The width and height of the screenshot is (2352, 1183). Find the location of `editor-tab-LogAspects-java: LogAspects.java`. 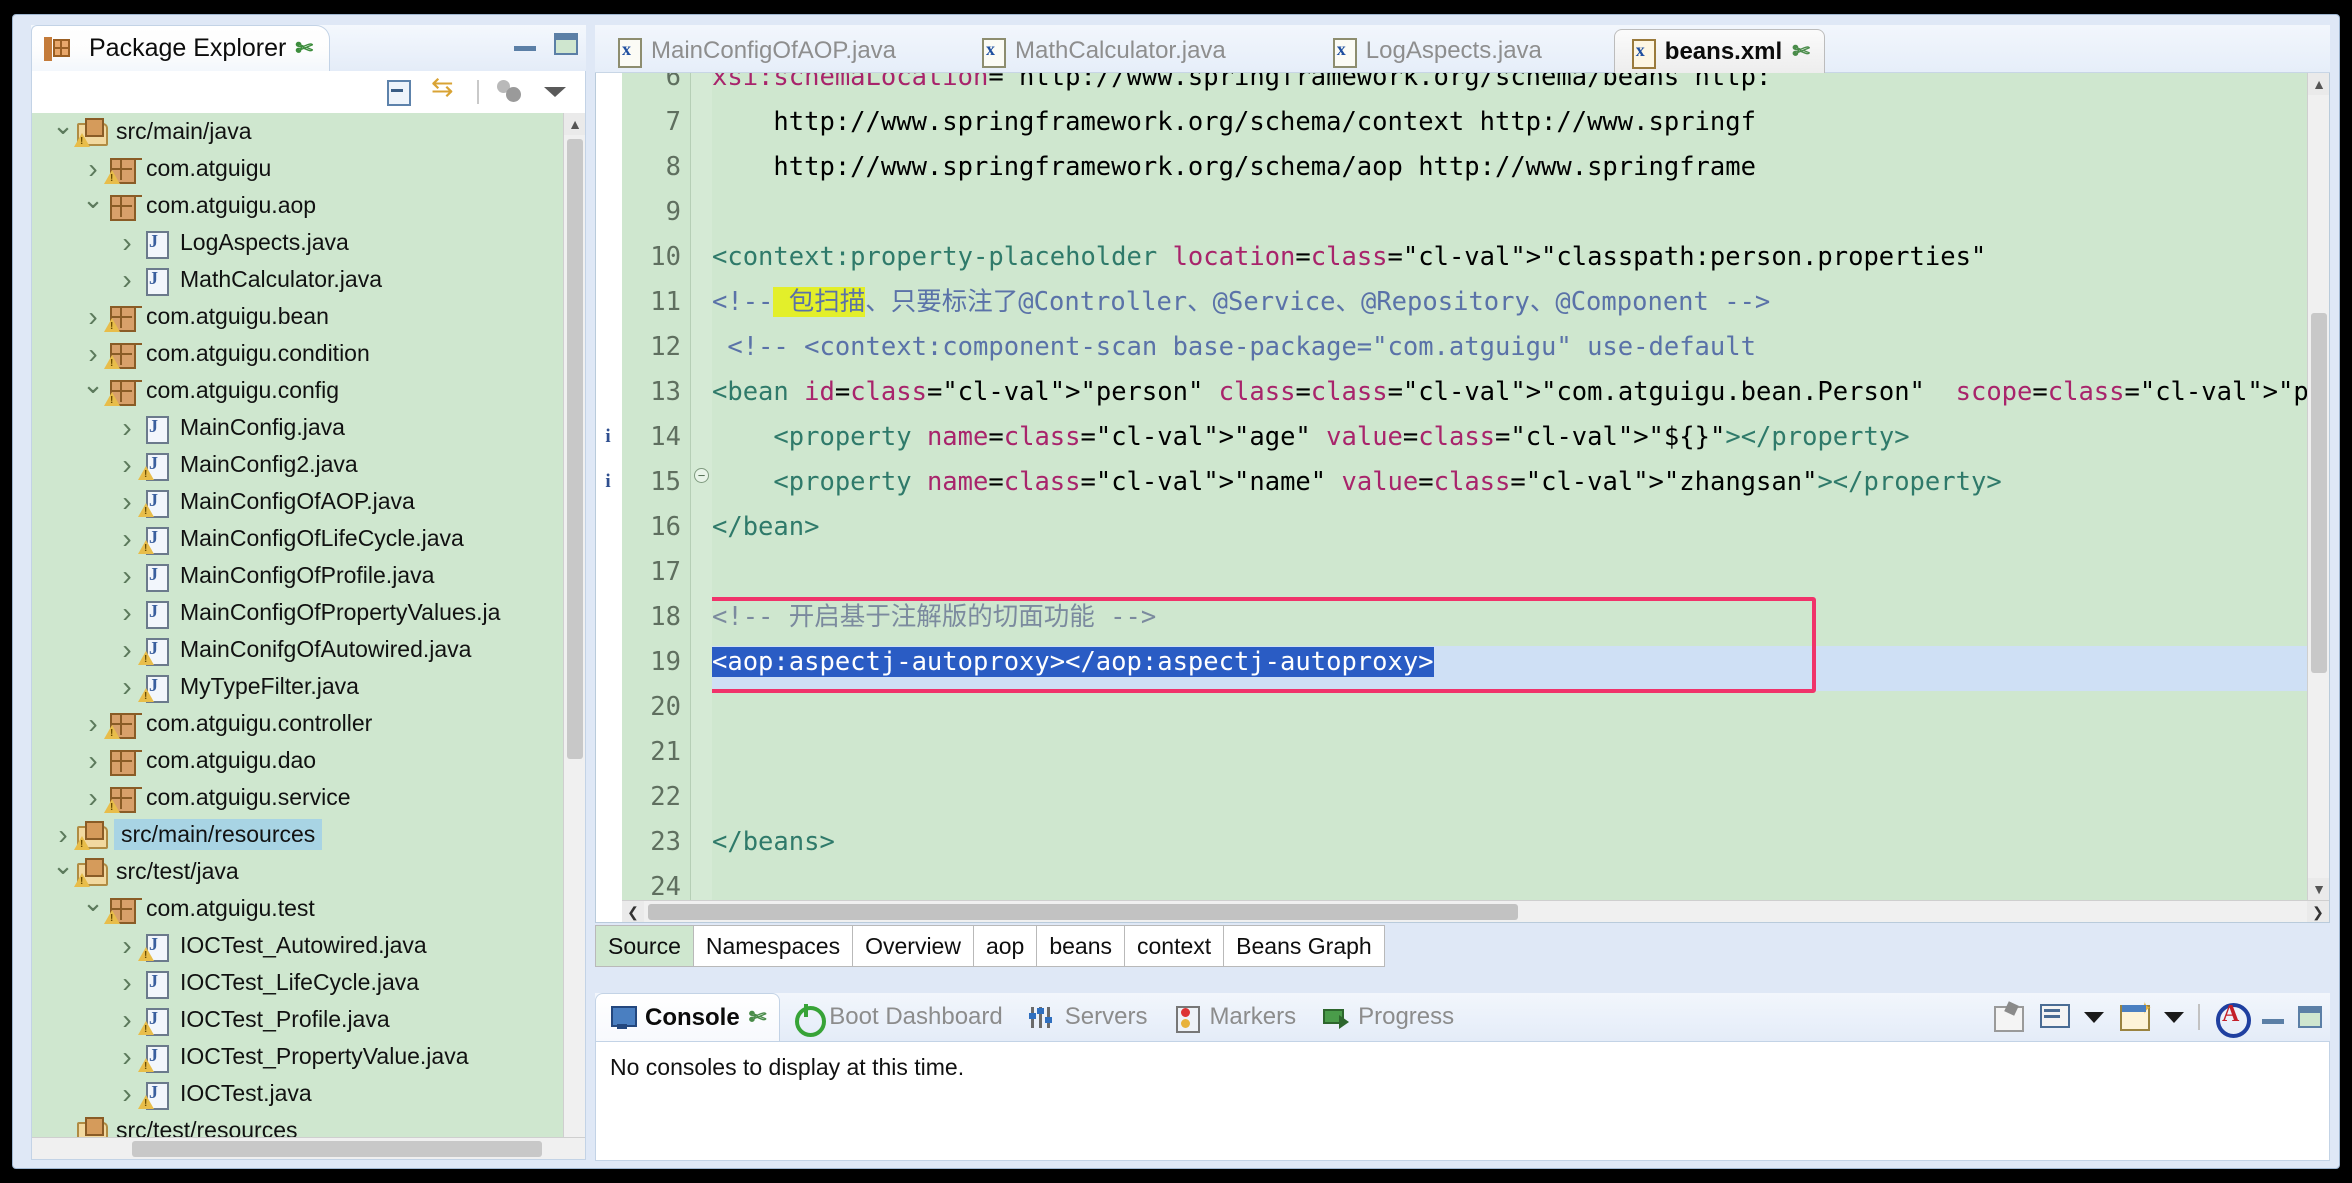

editor-tab-LogAspects-java: LogAspects.java is located at coordinates (1436, 51).